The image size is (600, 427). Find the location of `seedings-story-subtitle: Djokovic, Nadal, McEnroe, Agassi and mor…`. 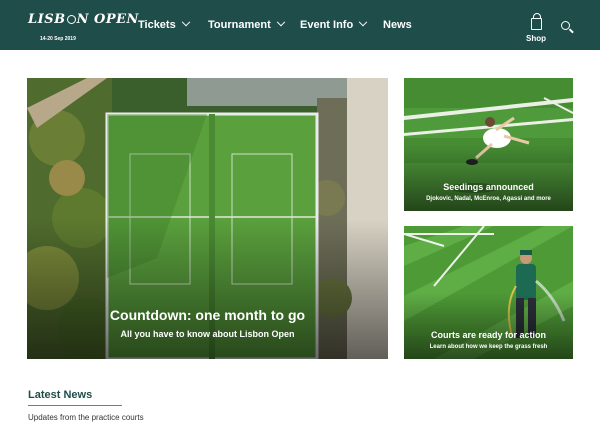

seedings-story-subtitle: Djokovic, Nadal, McEnroe, Agassi and mor… is located at coordinates (488, 199).